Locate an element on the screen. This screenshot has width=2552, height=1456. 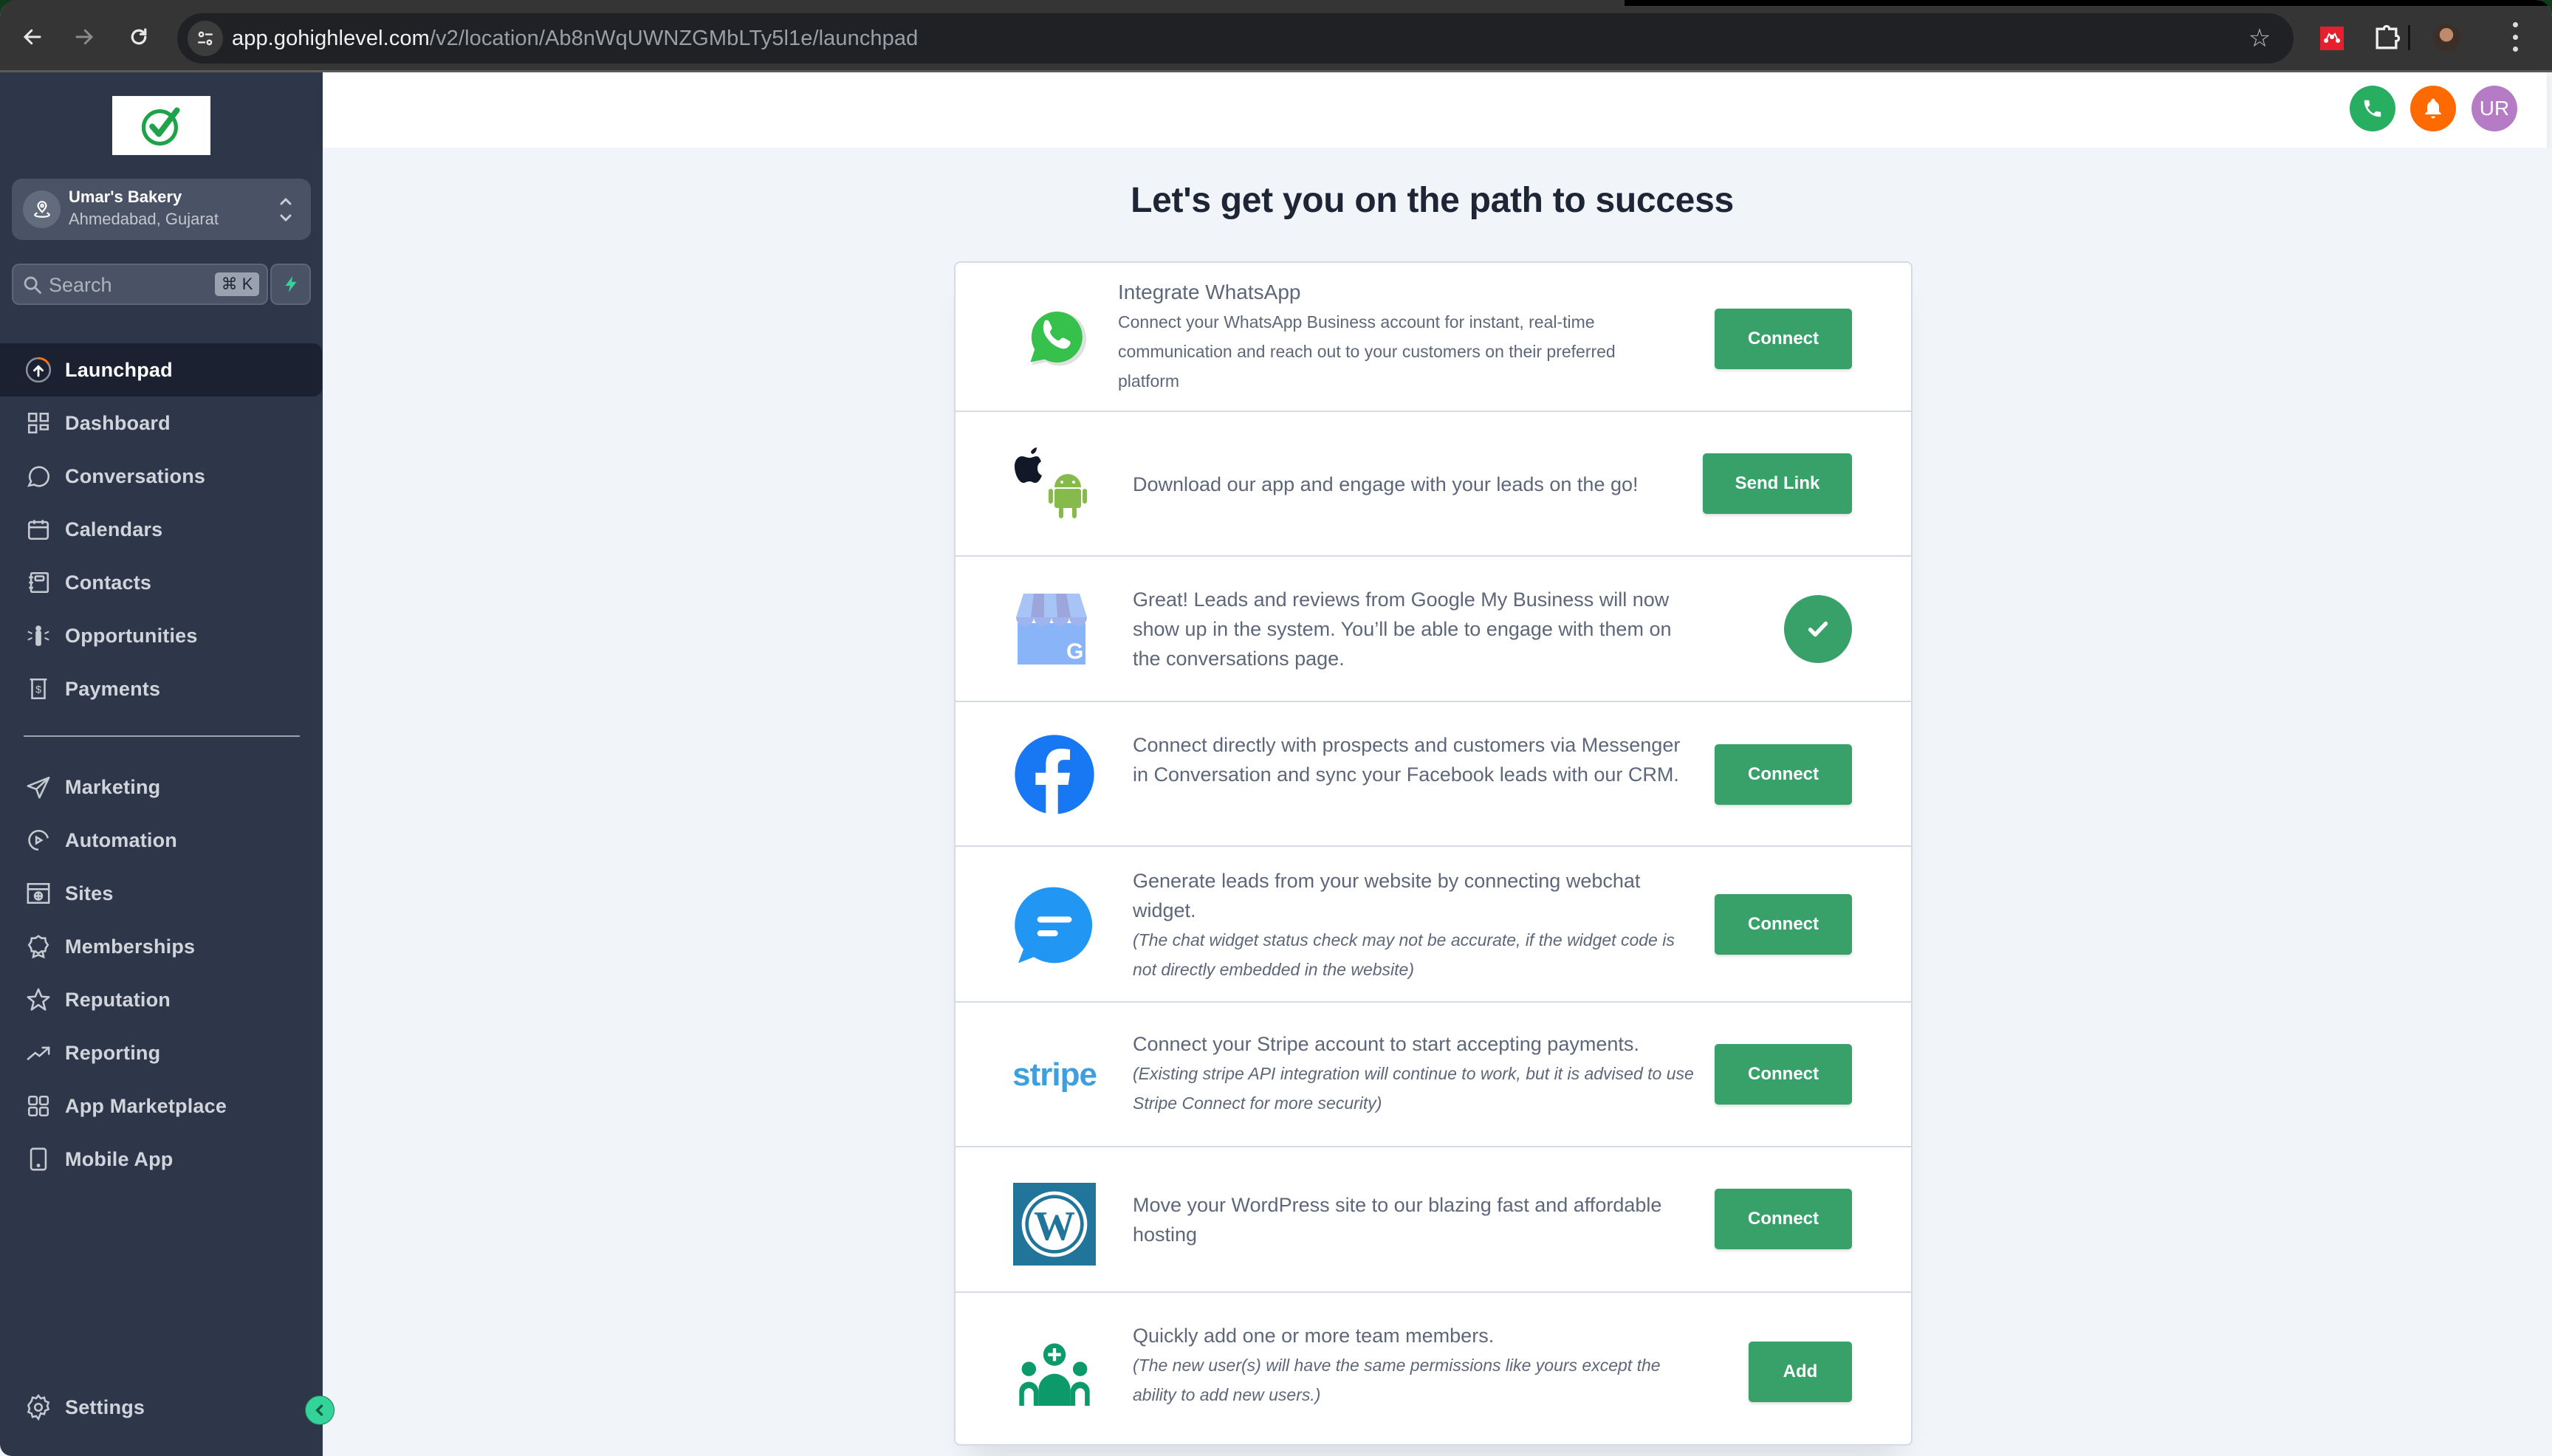
sidebar-item-label: Launchpad is located at coordinates (119, 369).